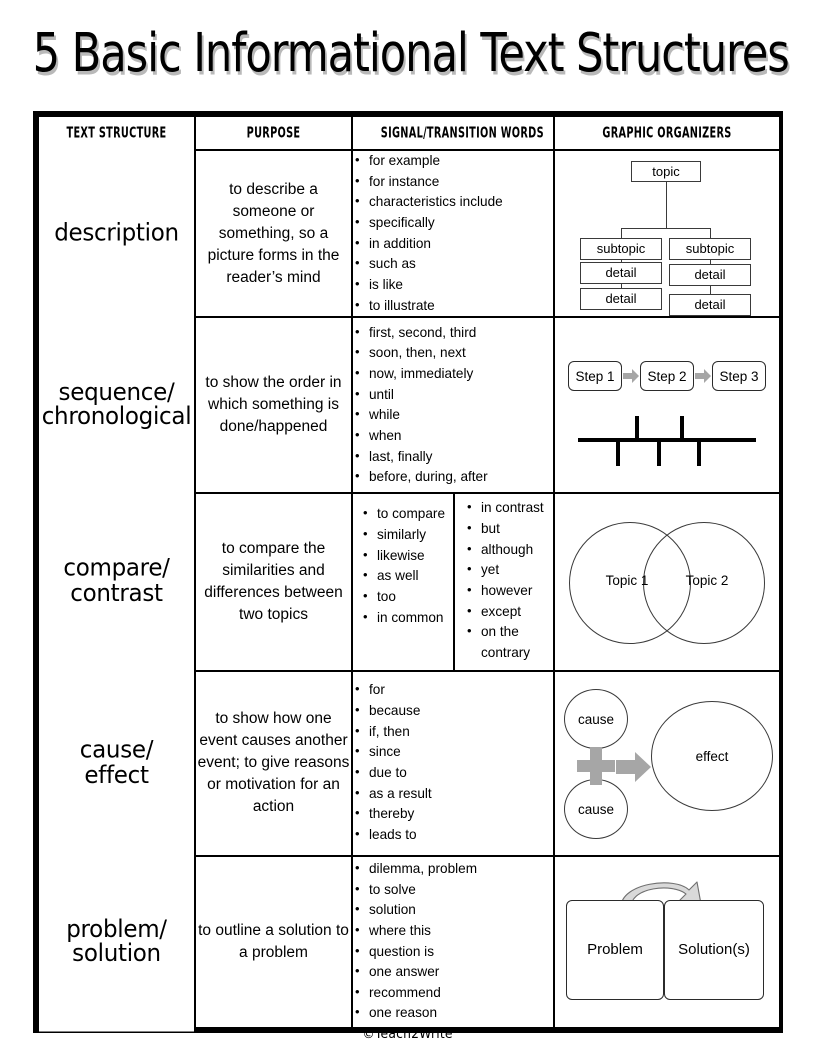 The height and width of the screenshot is (1056, 816). What do you see at coordinates (453, 353) in the screenshot?
I see `list-item: soon, then, next` at bounding box center [453, 353].